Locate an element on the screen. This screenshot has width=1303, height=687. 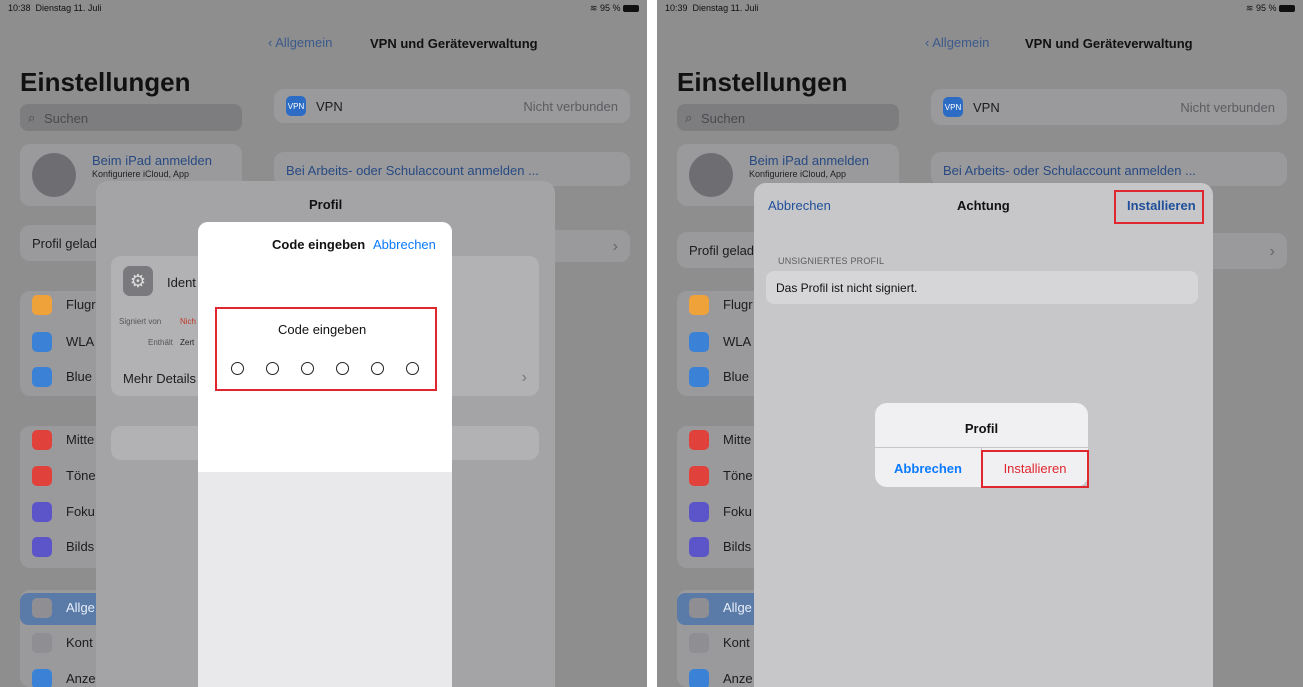
status-time: 10:39 is located at coordinates (676, 8).